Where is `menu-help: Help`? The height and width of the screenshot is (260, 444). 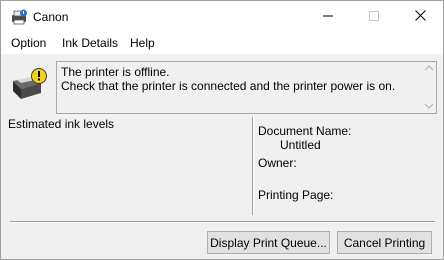
menu-help: Help is located at coordinates (142, 43).